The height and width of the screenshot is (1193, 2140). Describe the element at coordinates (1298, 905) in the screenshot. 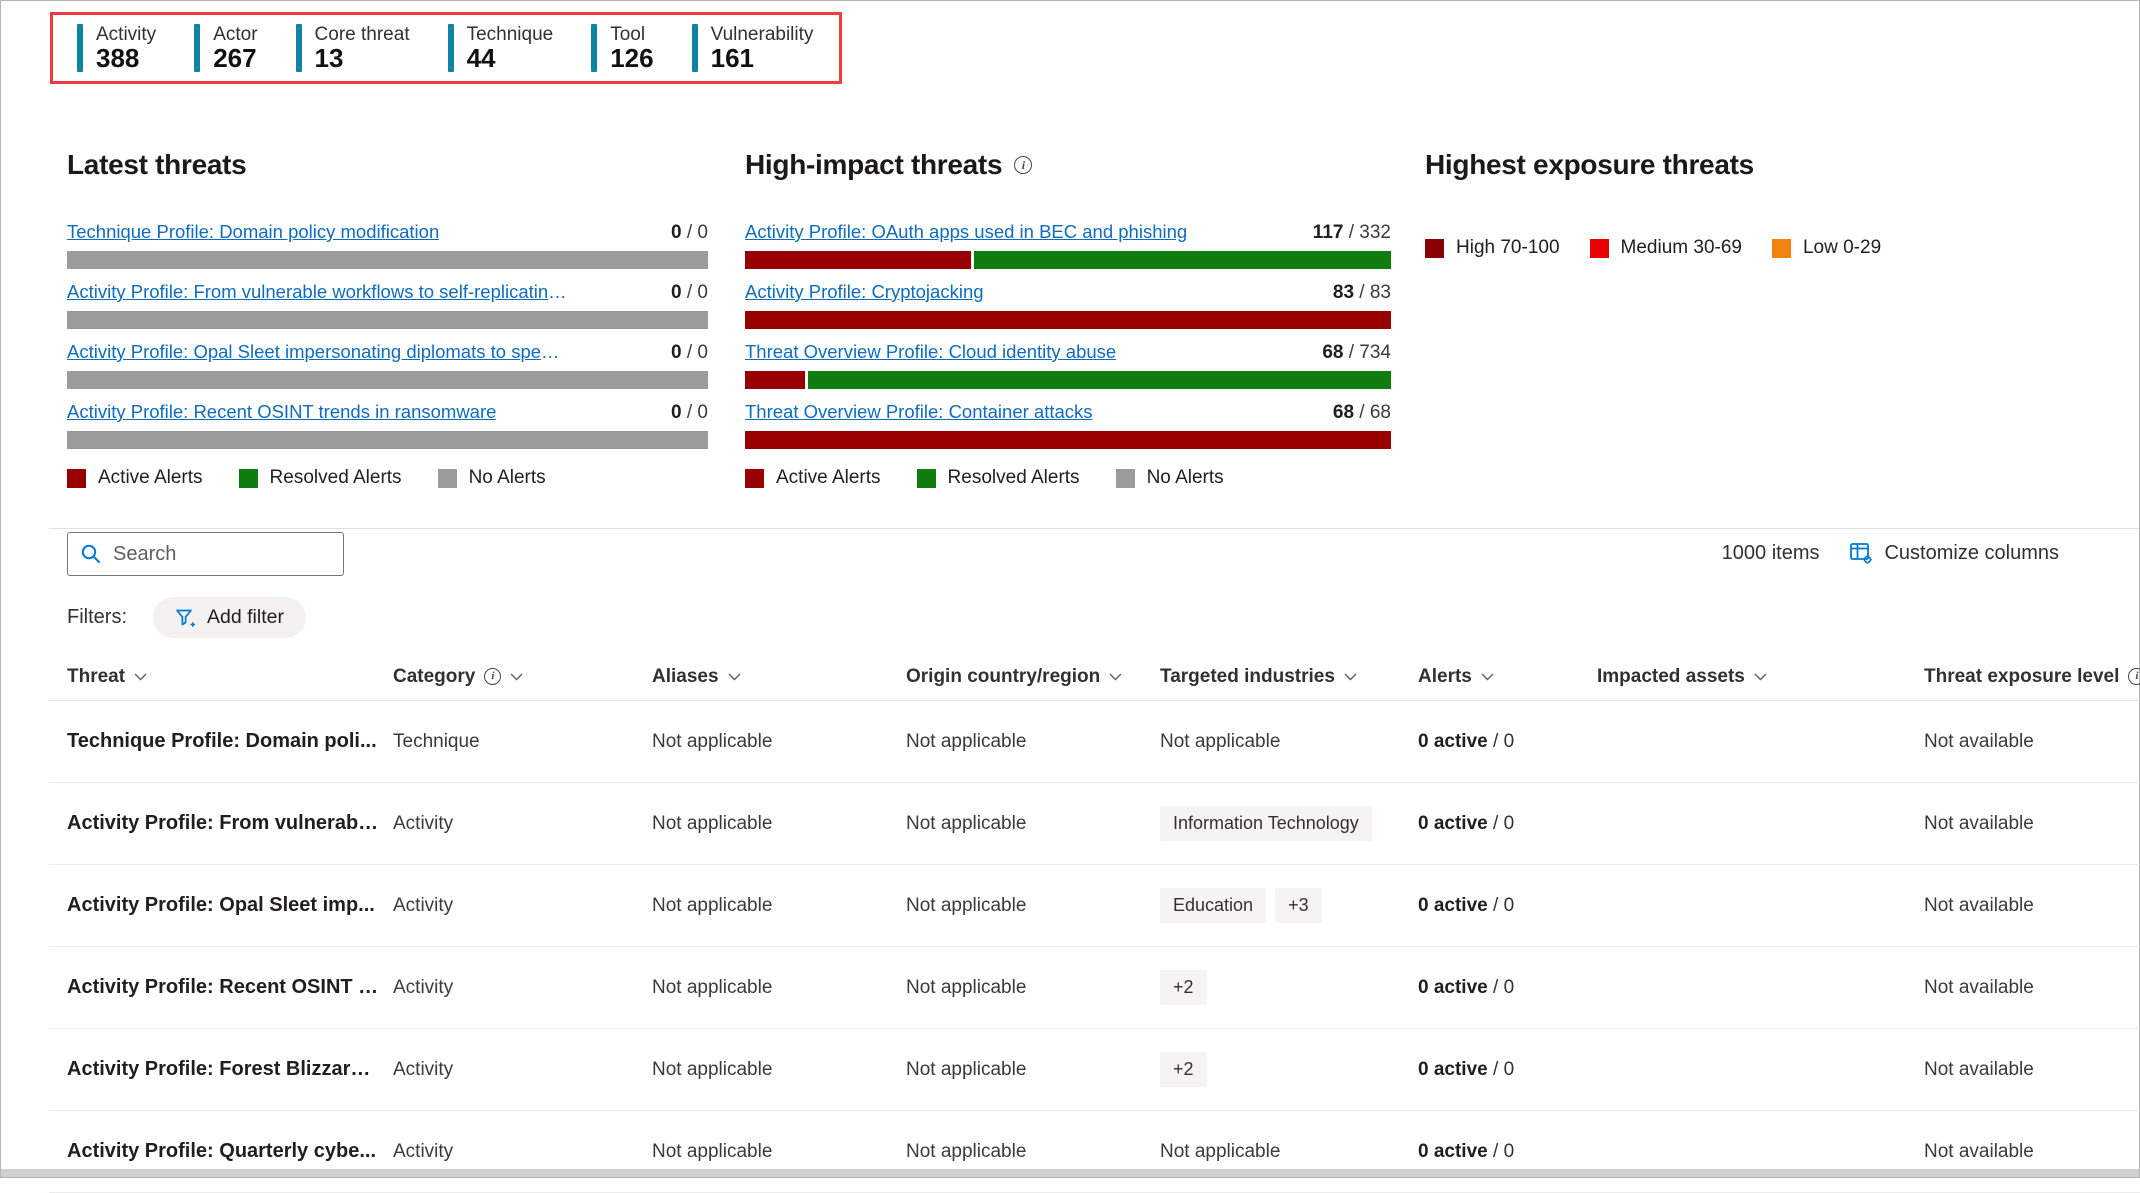

I see `industry-overflow-badge: +3` at that location.